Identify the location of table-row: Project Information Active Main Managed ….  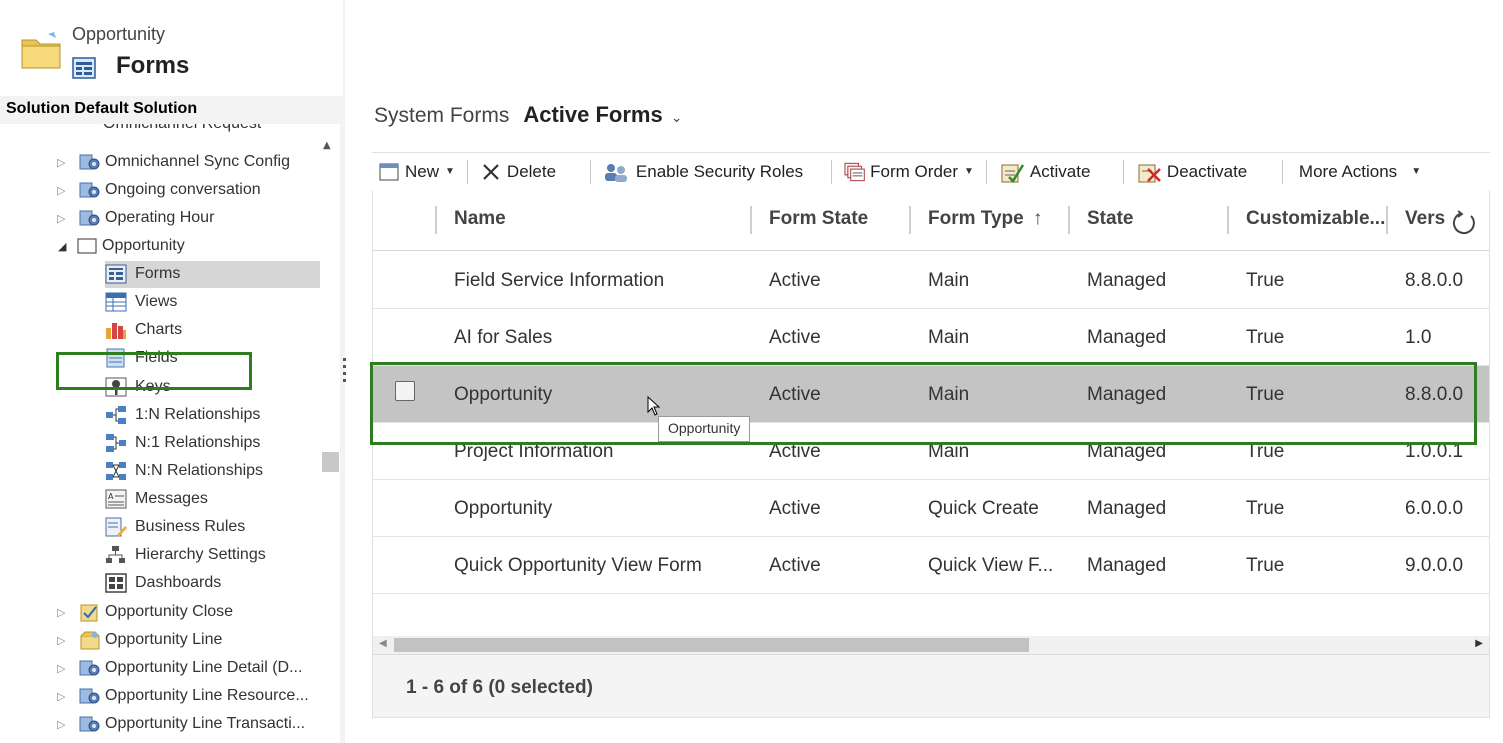
(931, 451).